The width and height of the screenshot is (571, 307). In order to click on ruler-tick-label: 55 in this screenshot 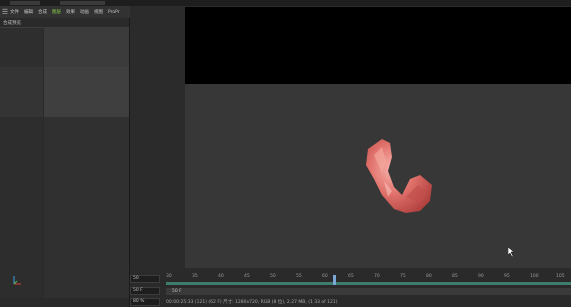, I will do `click(299, 276)`.